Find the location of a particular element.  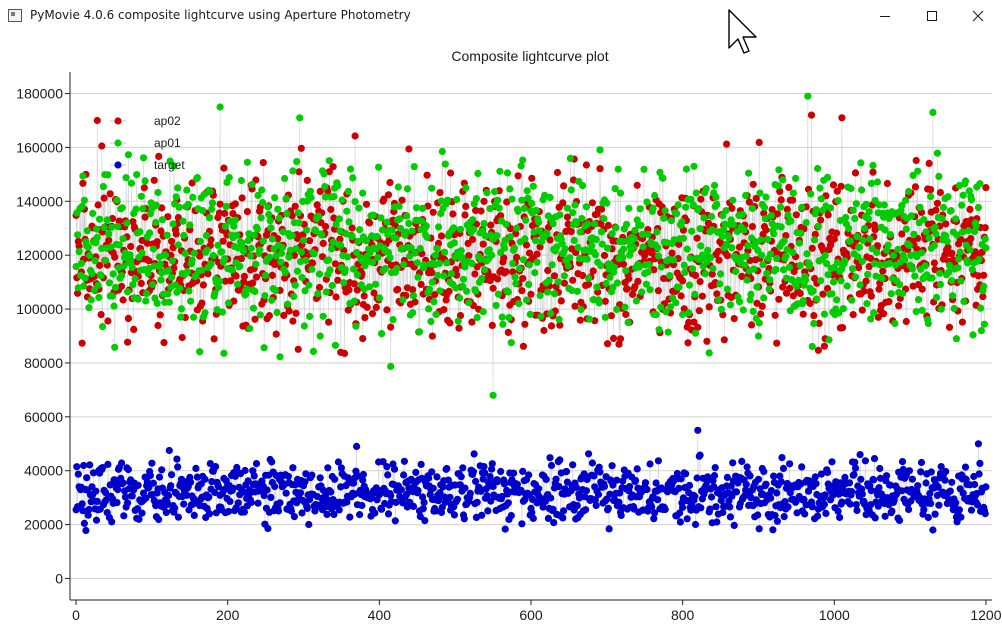

close-button is located at coordinates (978, 15).